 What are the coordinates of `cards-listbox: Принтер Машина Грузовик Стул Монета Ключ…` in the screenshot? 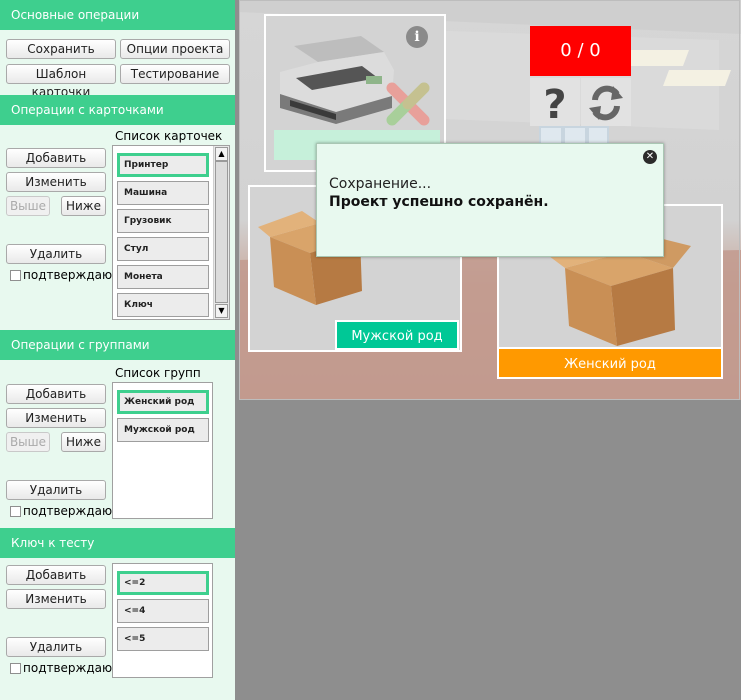 It's located at (171, 232).